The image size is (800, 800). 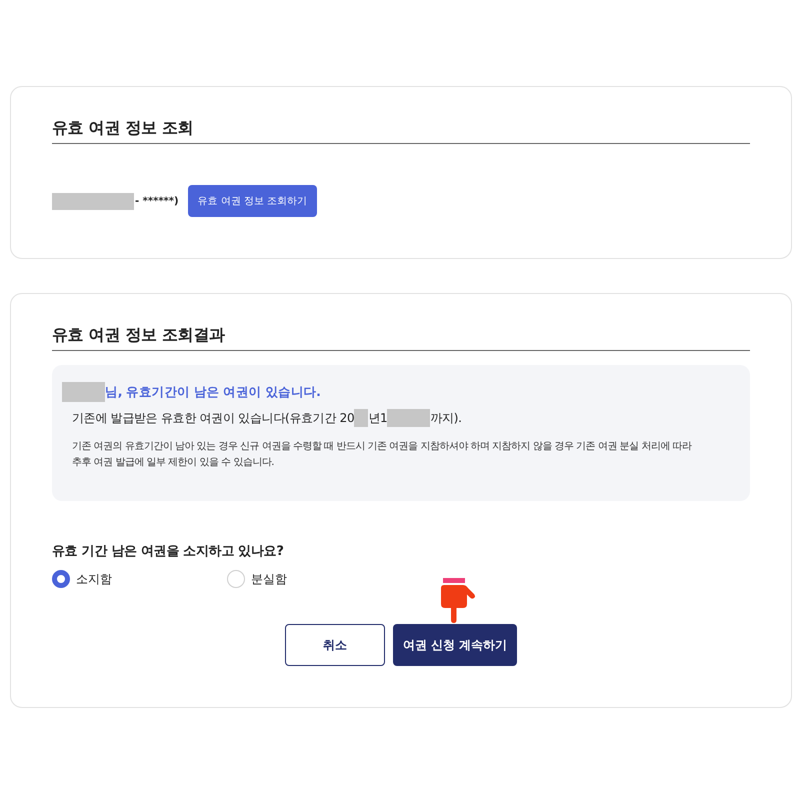 What do you see at coordinates (401, 131) in the screenshot?
I see `section-title: 유효 여권 정보 조회` at bounding box center [401, 131].